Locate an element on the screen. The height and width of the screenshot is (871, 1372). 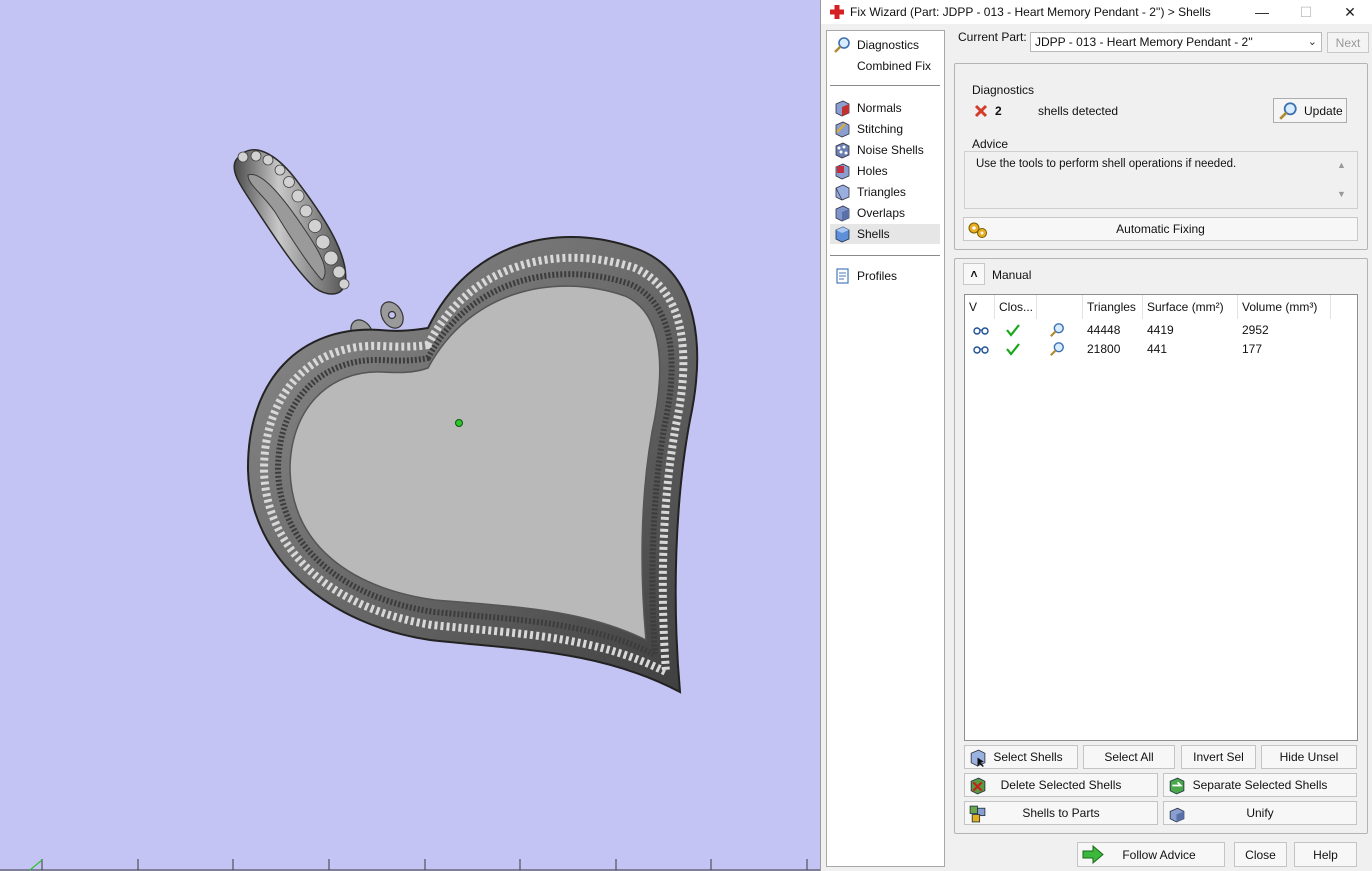
gears-icon is located at coordinates (977, 230).